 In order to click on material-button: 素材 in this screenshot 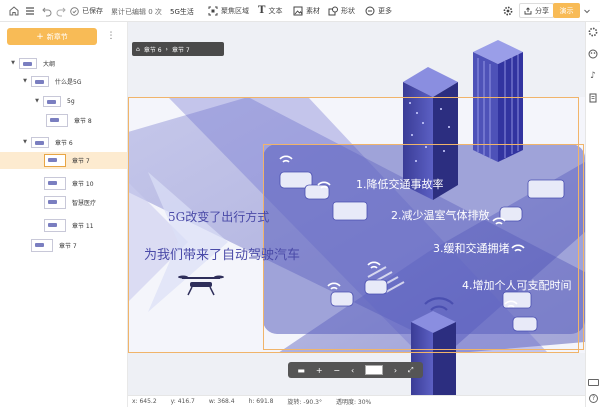, I will do `click(306, 11)`.